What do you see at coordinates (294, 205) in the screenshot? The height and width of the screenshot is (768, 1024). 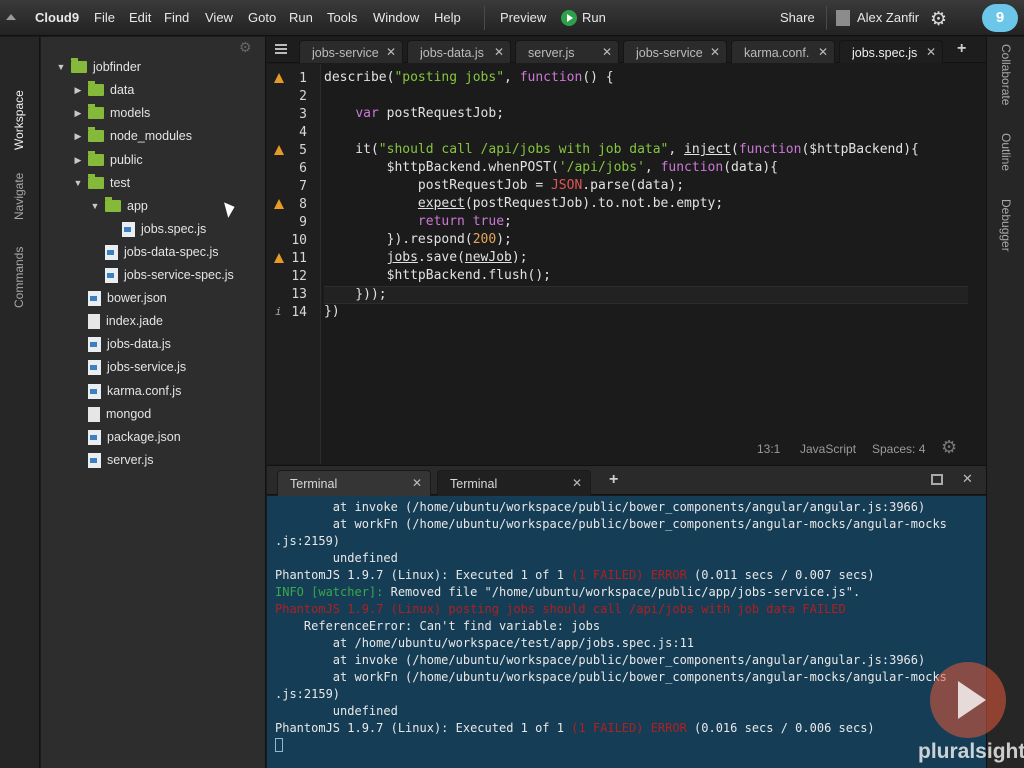 I see `line-number: 8` at bounding box center [294, 205].